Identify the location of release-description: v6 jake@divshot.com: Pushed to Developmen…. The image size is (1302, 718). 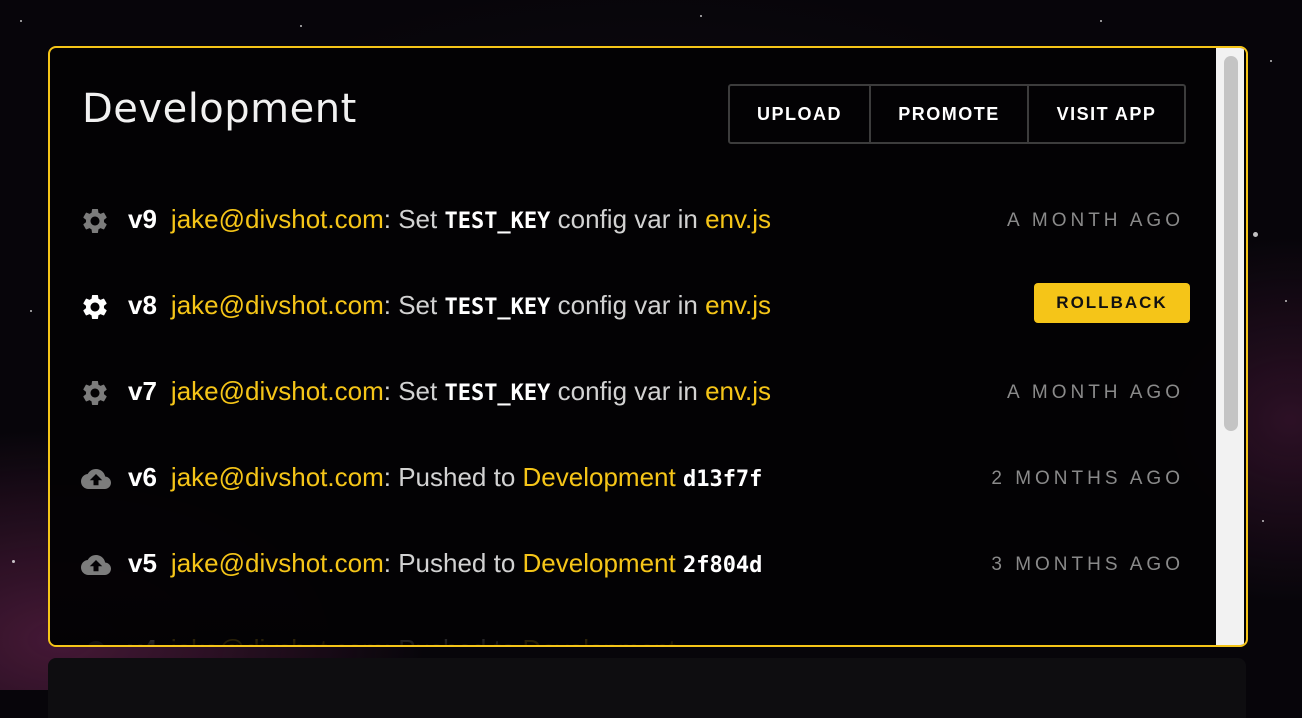
(445, 477).